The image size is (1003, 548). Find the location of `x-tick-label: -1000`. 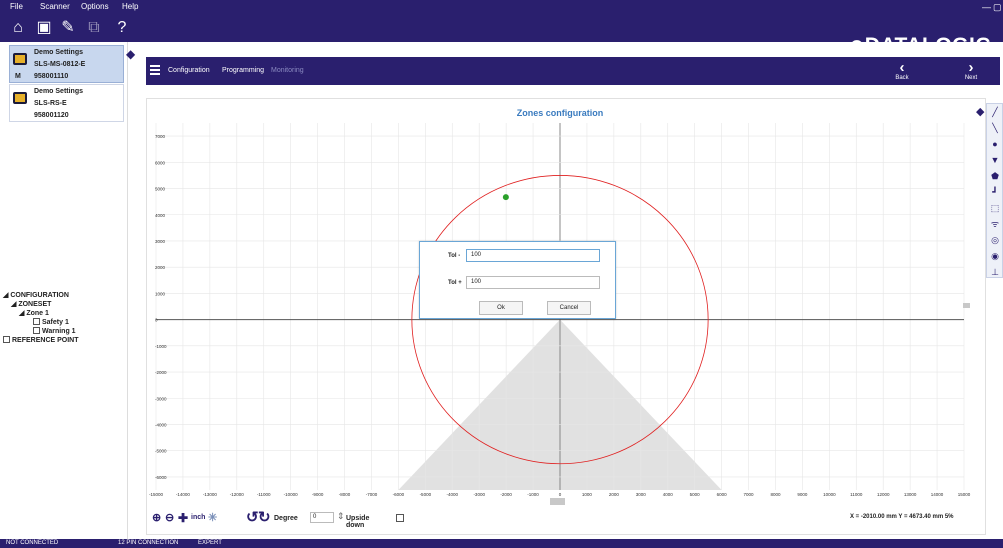

x-tick-label: -1000 is located at coordinates (533, 494).